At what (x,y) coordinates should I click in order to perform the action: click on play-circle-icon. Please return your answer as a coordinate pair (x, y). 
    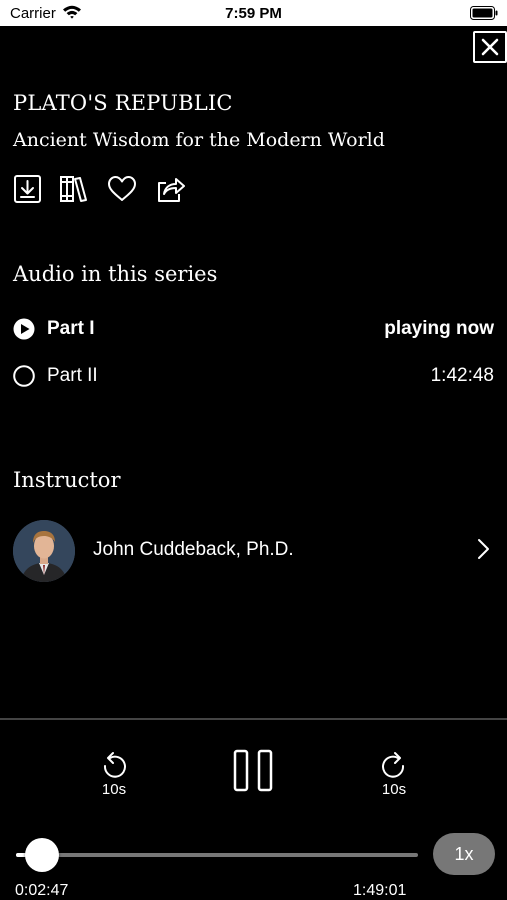
    Looking at the image, I should click on (24, 329).